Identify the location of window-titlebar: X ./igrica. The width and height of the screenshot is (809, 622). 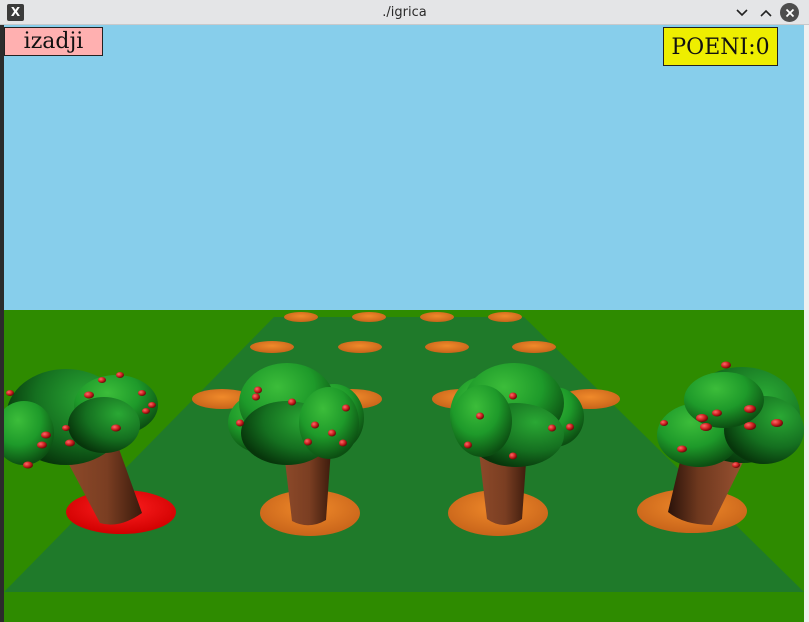
(404, 12).